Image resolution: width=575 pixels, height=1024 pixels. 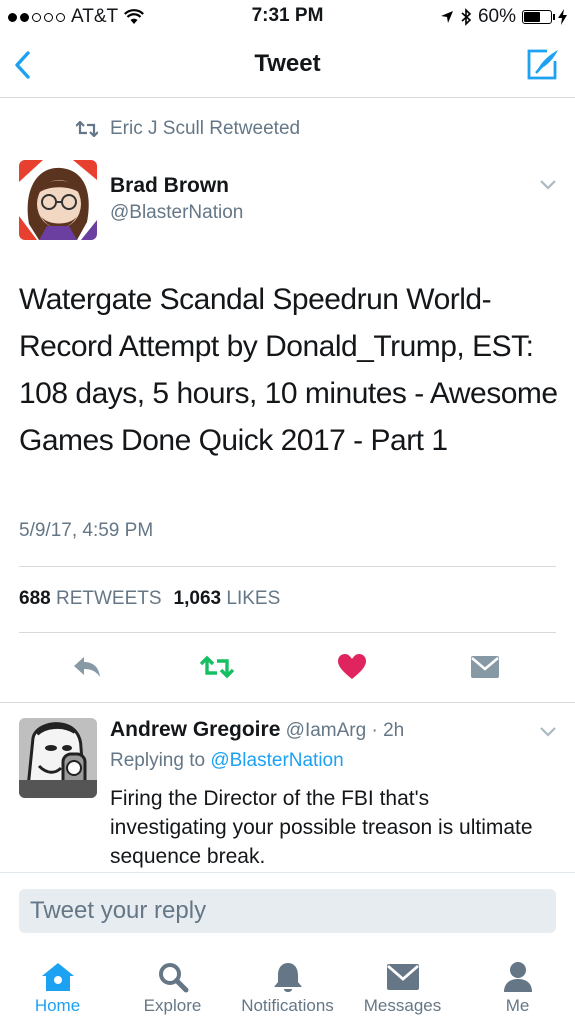 I want to click on search-icon, so click(x=173, y=978).